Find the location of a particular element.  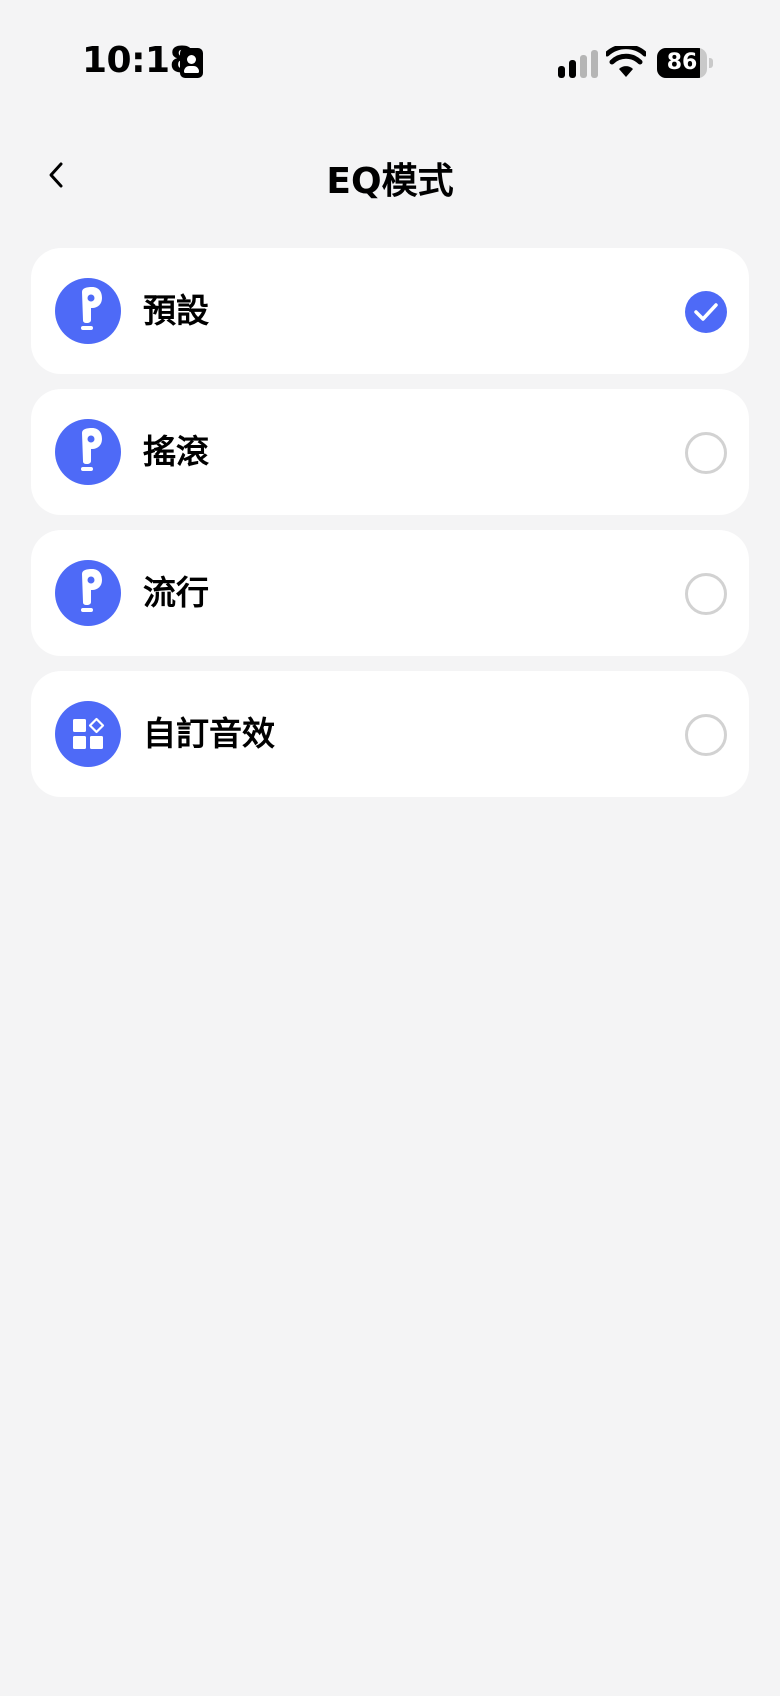

cellular-signal-icon is located at coordinates (578, 64).